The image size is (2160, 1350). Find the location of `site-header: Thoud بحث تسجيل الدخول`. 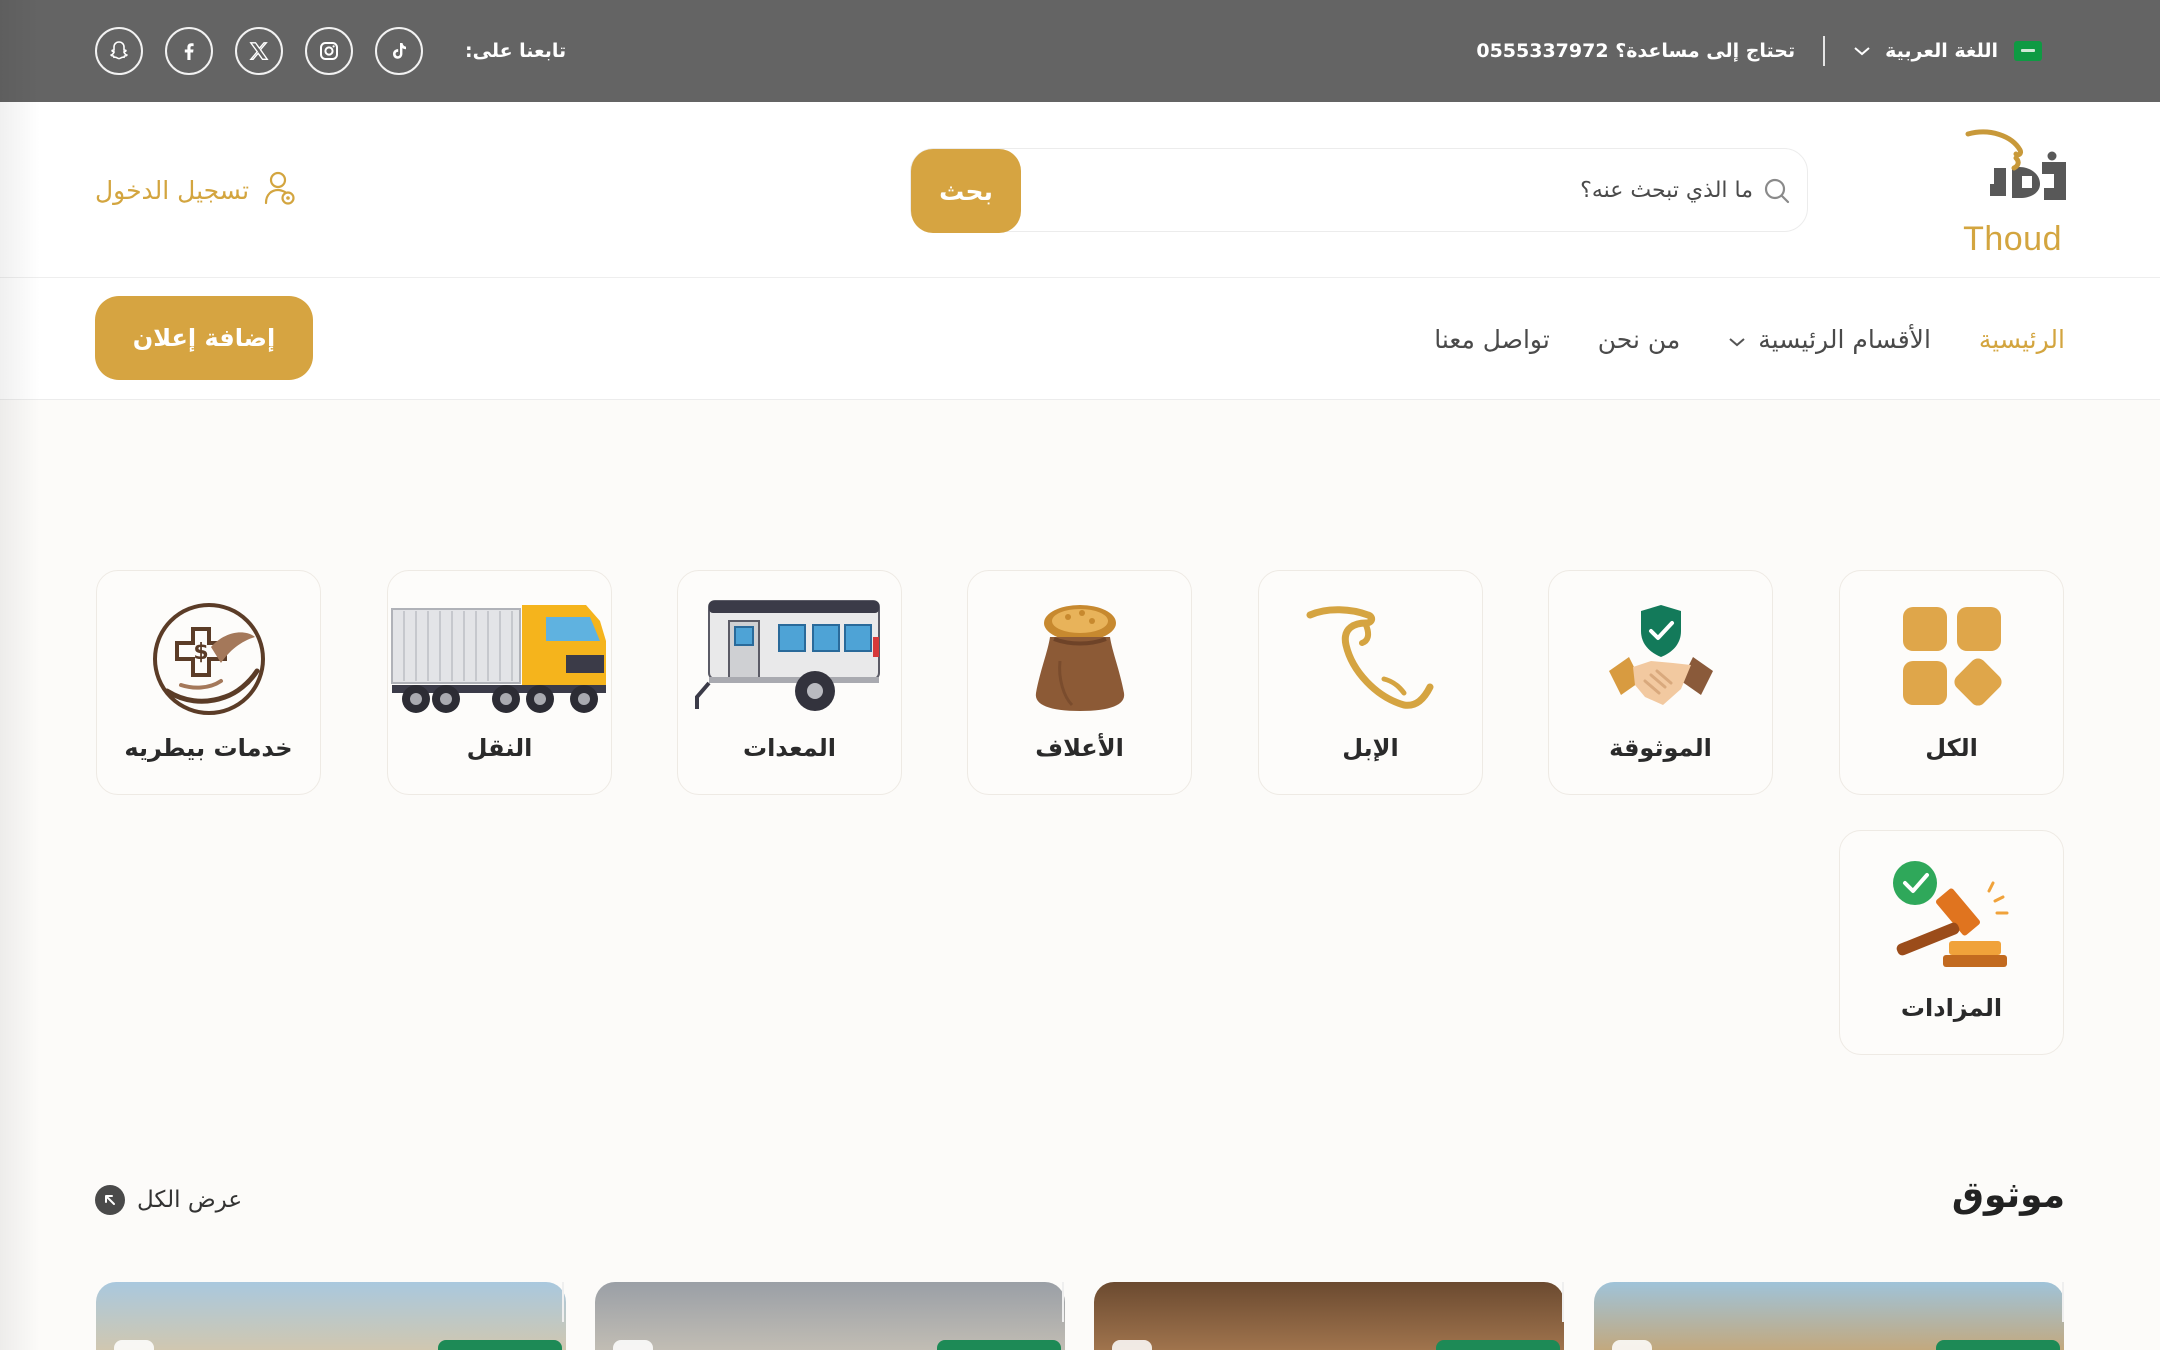

site-header: Thoud بحث تسجيل الدخول is located at coordinates (1080, 190).